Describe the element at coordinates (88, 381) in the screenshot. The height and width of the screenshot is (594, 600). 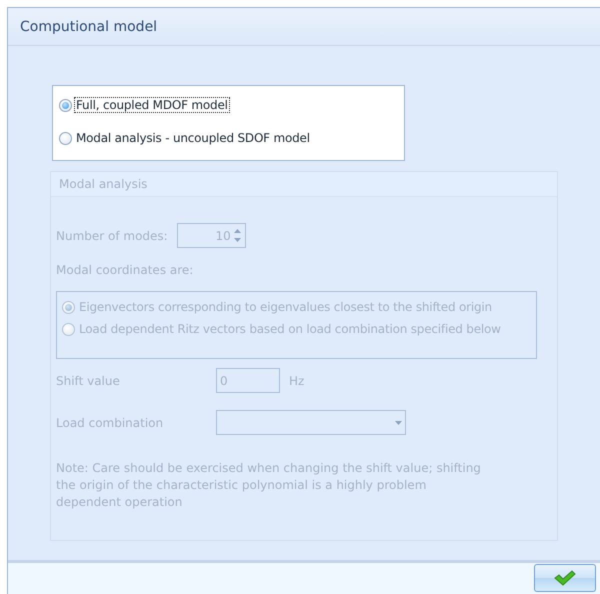
I see `shift-label: Shift value` at that location.